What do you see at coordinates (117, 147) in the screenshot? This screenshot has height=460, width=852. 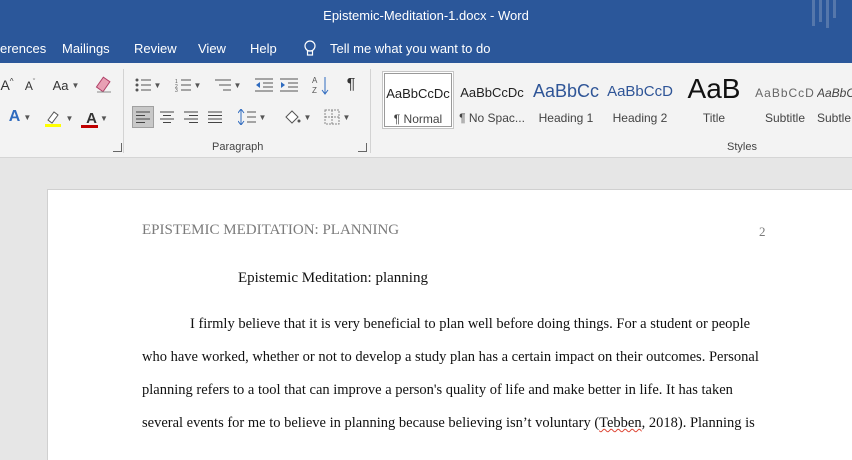 I see `font-dialog-launcher` at bounding box center [117, 147].